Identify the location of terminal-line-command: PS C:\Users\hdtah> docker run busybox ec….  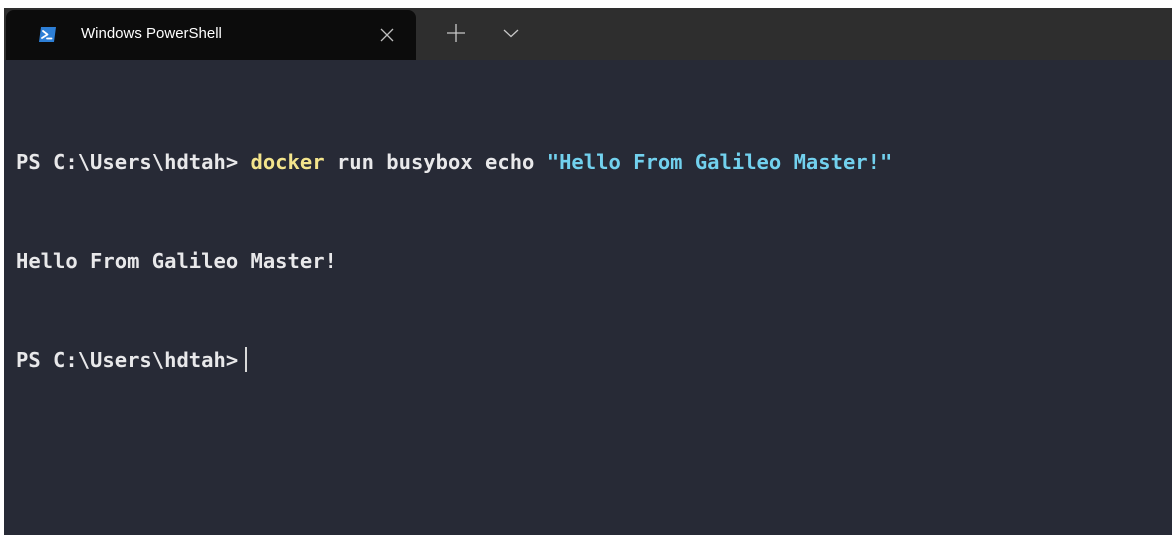
(454, 162).